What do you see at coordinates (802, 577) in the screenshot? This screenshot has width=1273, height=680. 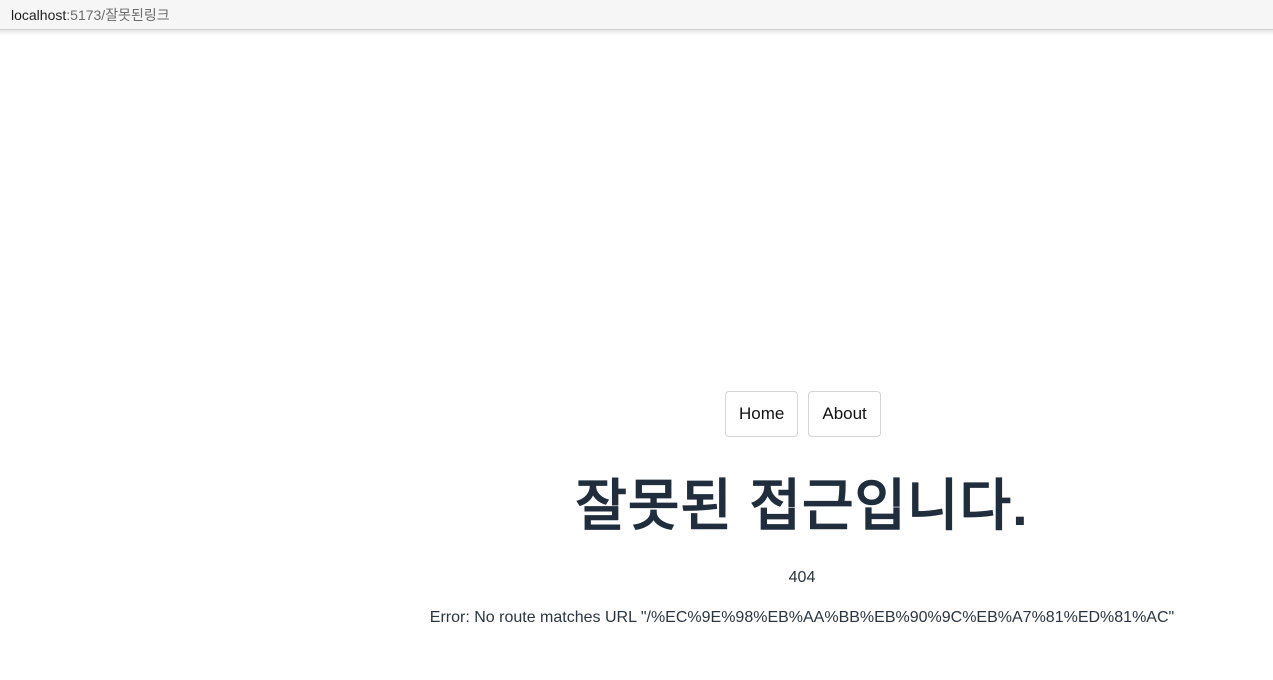 I see `status-code: 404` at bounding box center [802, 577].